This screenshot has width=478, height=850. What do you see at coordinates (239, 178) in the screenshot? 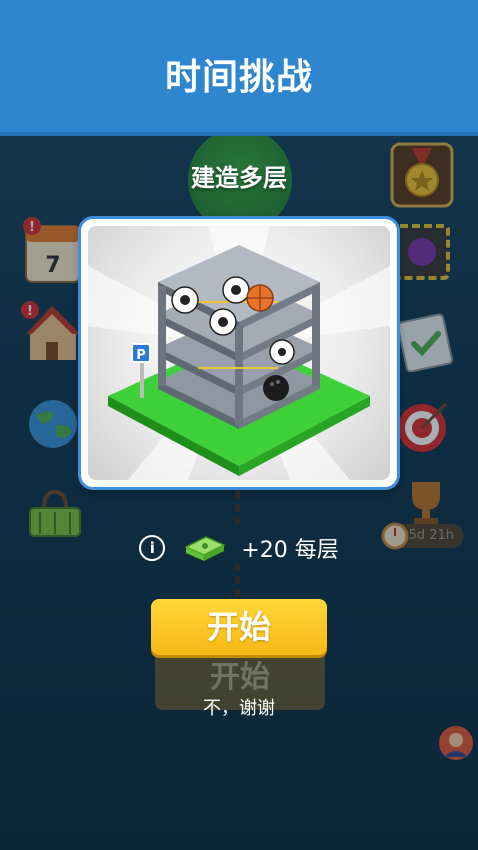
I see `challenge-label: 建造多层` at bounding box center [239, 178].